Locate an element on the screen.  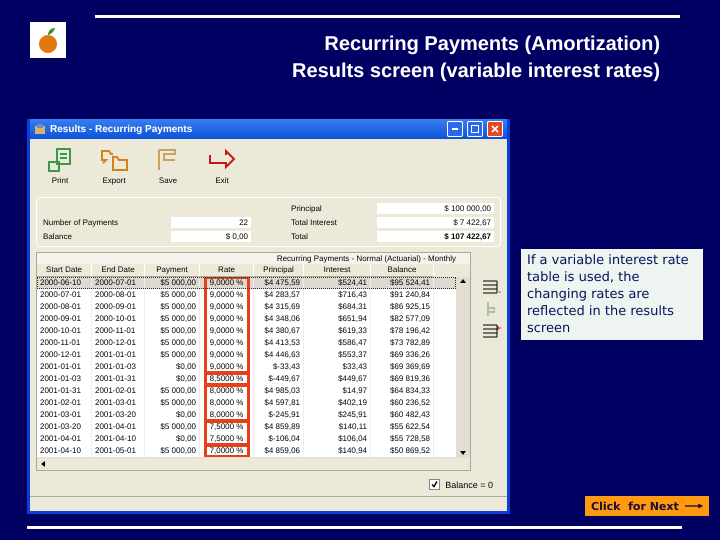
window-title: Results - Recurring Payments is located at coordinates (122, 129).